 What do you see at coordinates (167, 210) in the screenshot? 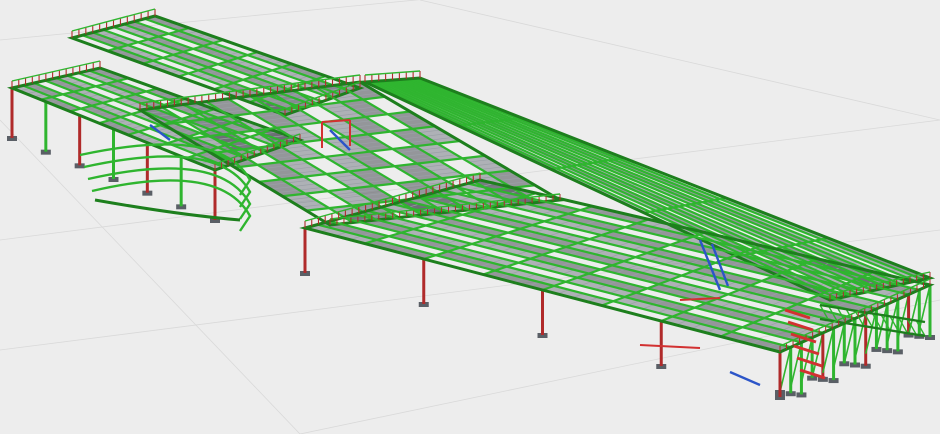
I see `ramp-edge` at bounding box center [167, 210].